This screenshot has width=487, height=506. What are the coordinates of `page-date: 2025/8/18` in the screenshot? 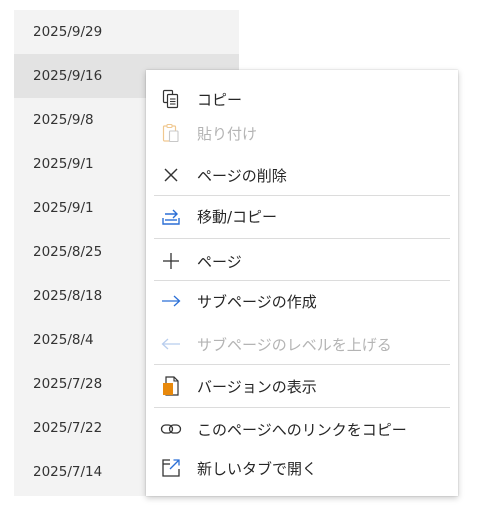 It's located at (68, 296).